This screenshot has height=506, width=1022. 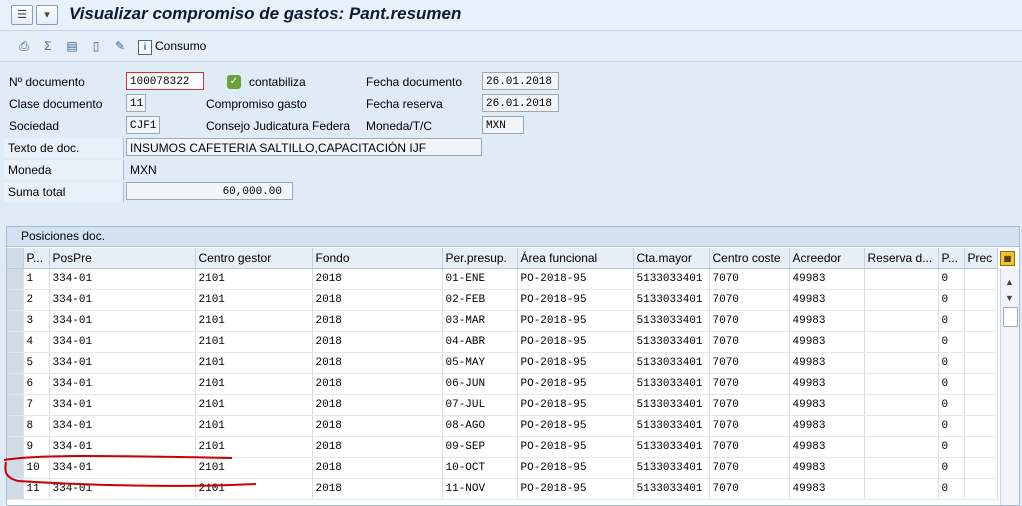 What do you see at coordinates (480, 426) in the screenshot?
I see `table-cell: 08-AGO` at bounding box center [480, 426].